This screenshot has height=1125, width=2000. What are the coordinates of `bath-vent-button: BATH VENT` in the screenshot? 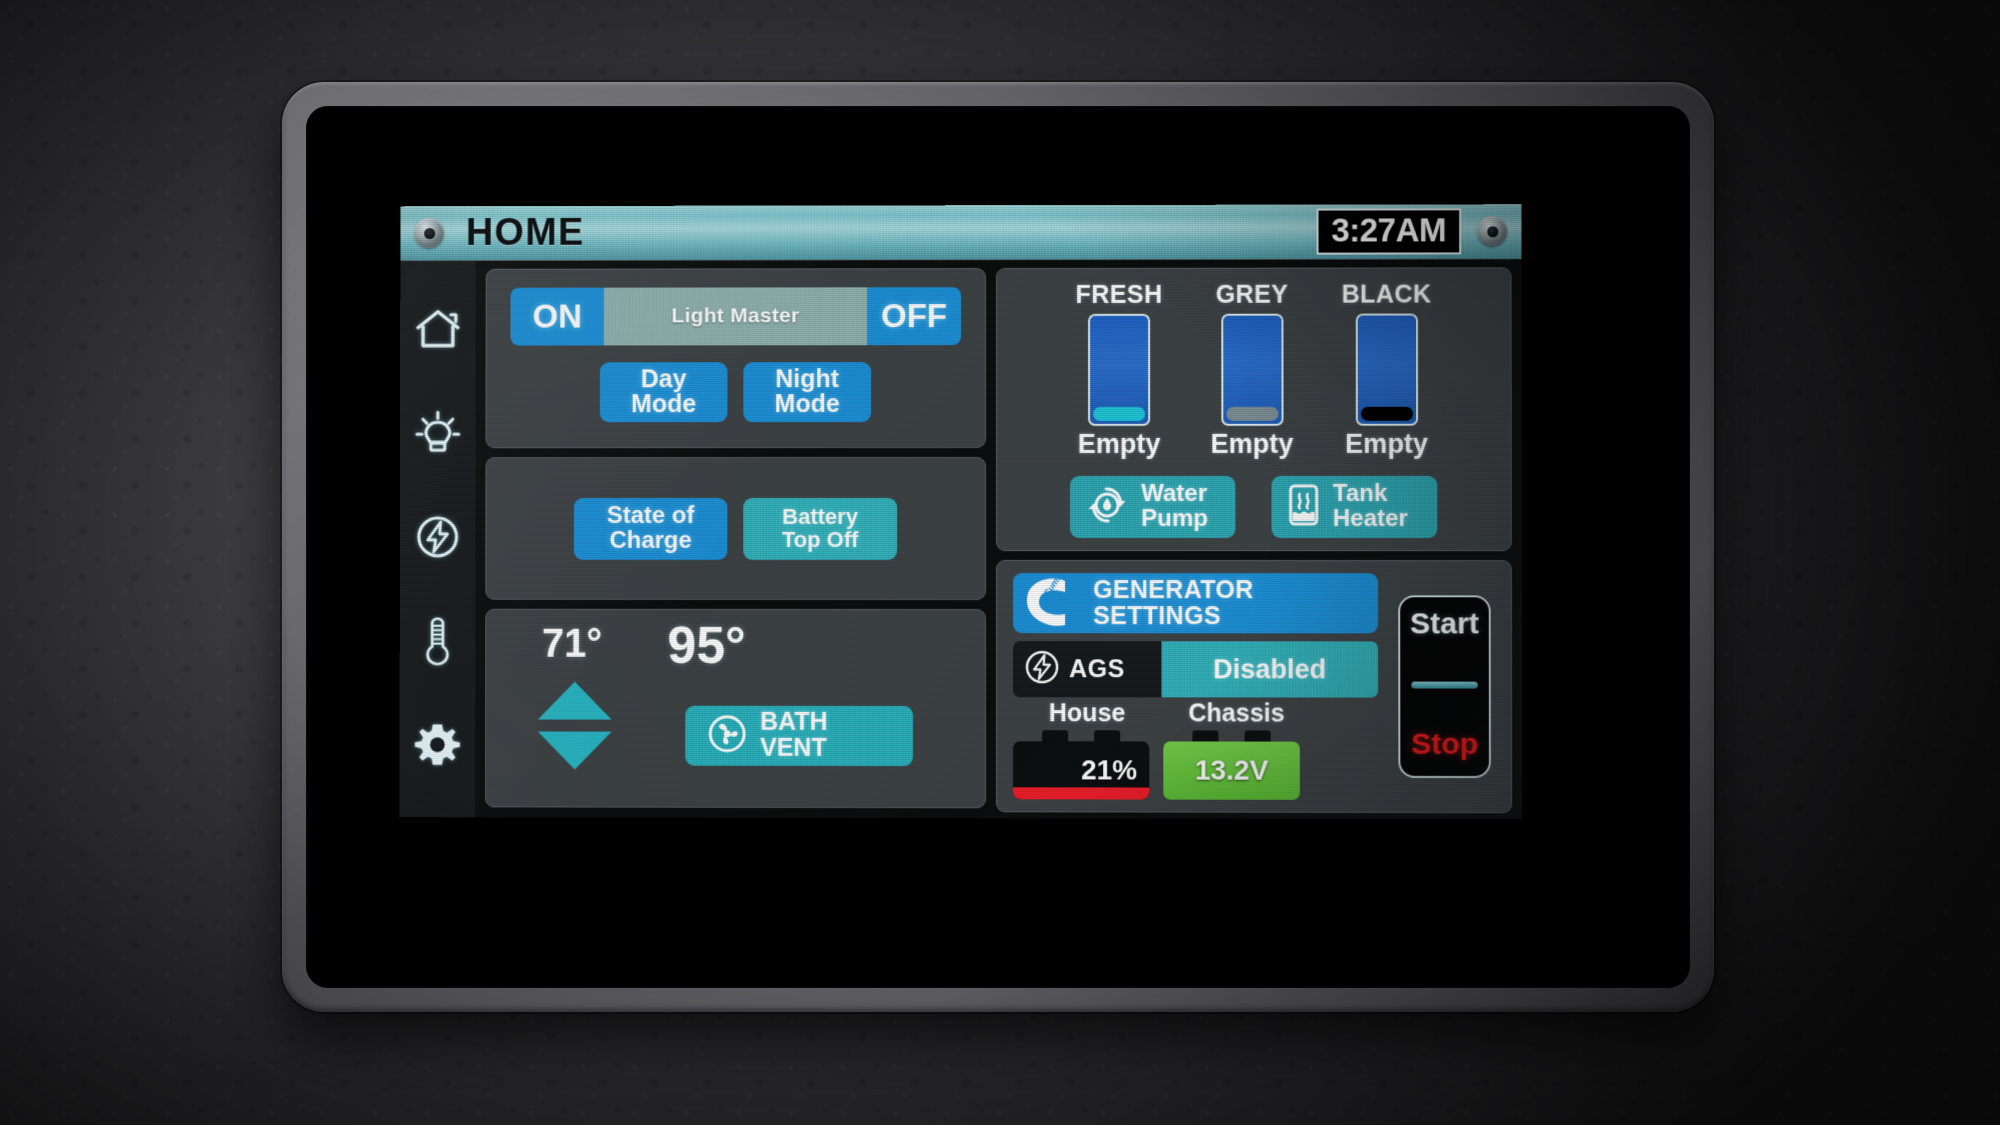 It's located at (799, 736).